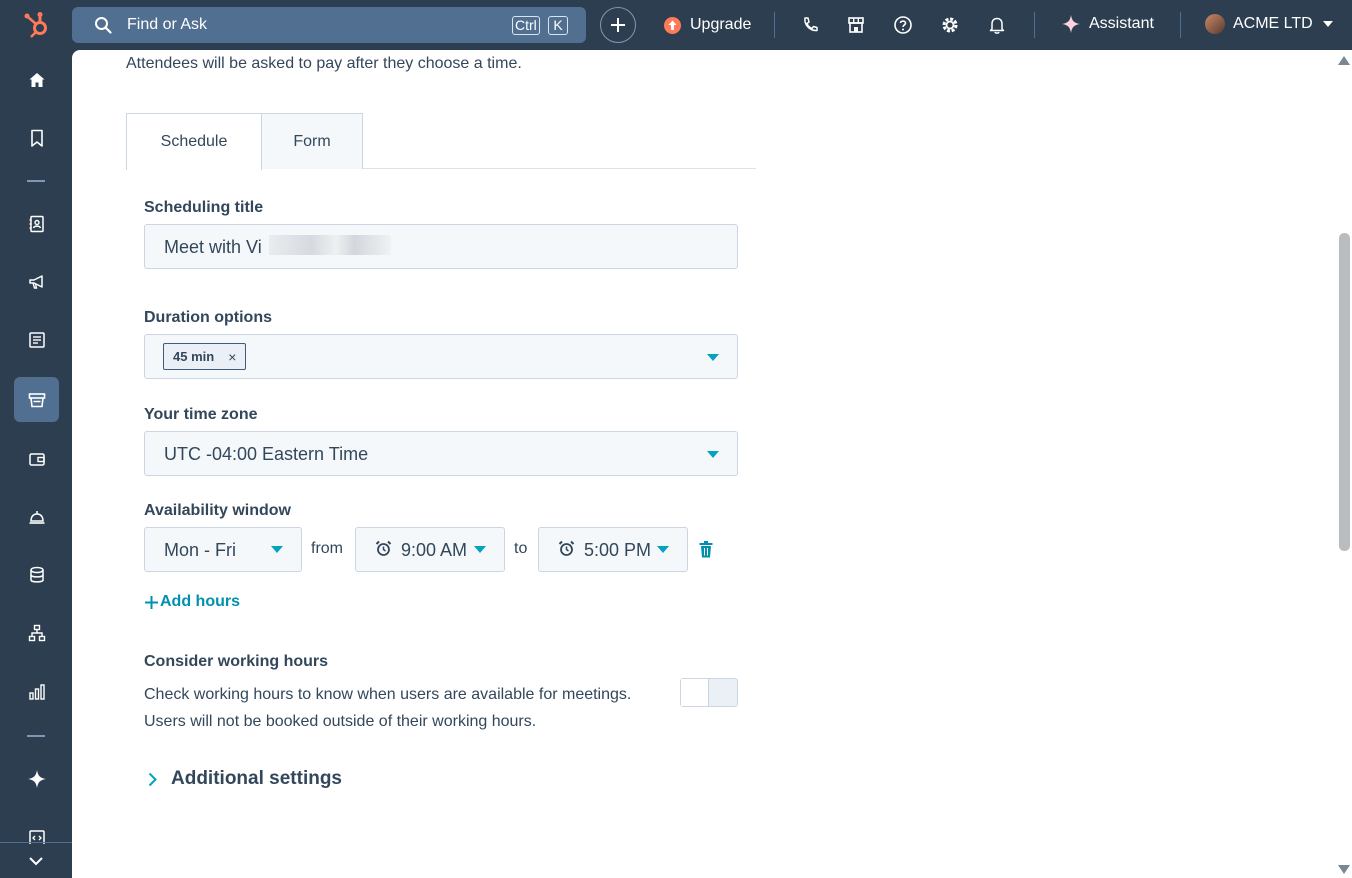  What do you see at coordinates (194, 356) in the screenshot?
I see `duration-tag-label: 45 min` at bounding box center [194, 356].